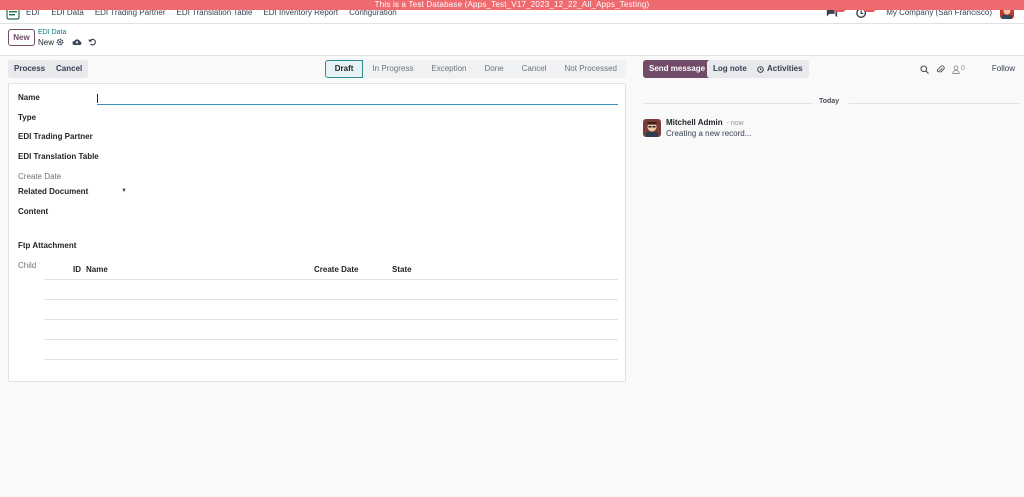 The image size is (1024, 497). I want to click on column-id: ID, so click(77, 269).